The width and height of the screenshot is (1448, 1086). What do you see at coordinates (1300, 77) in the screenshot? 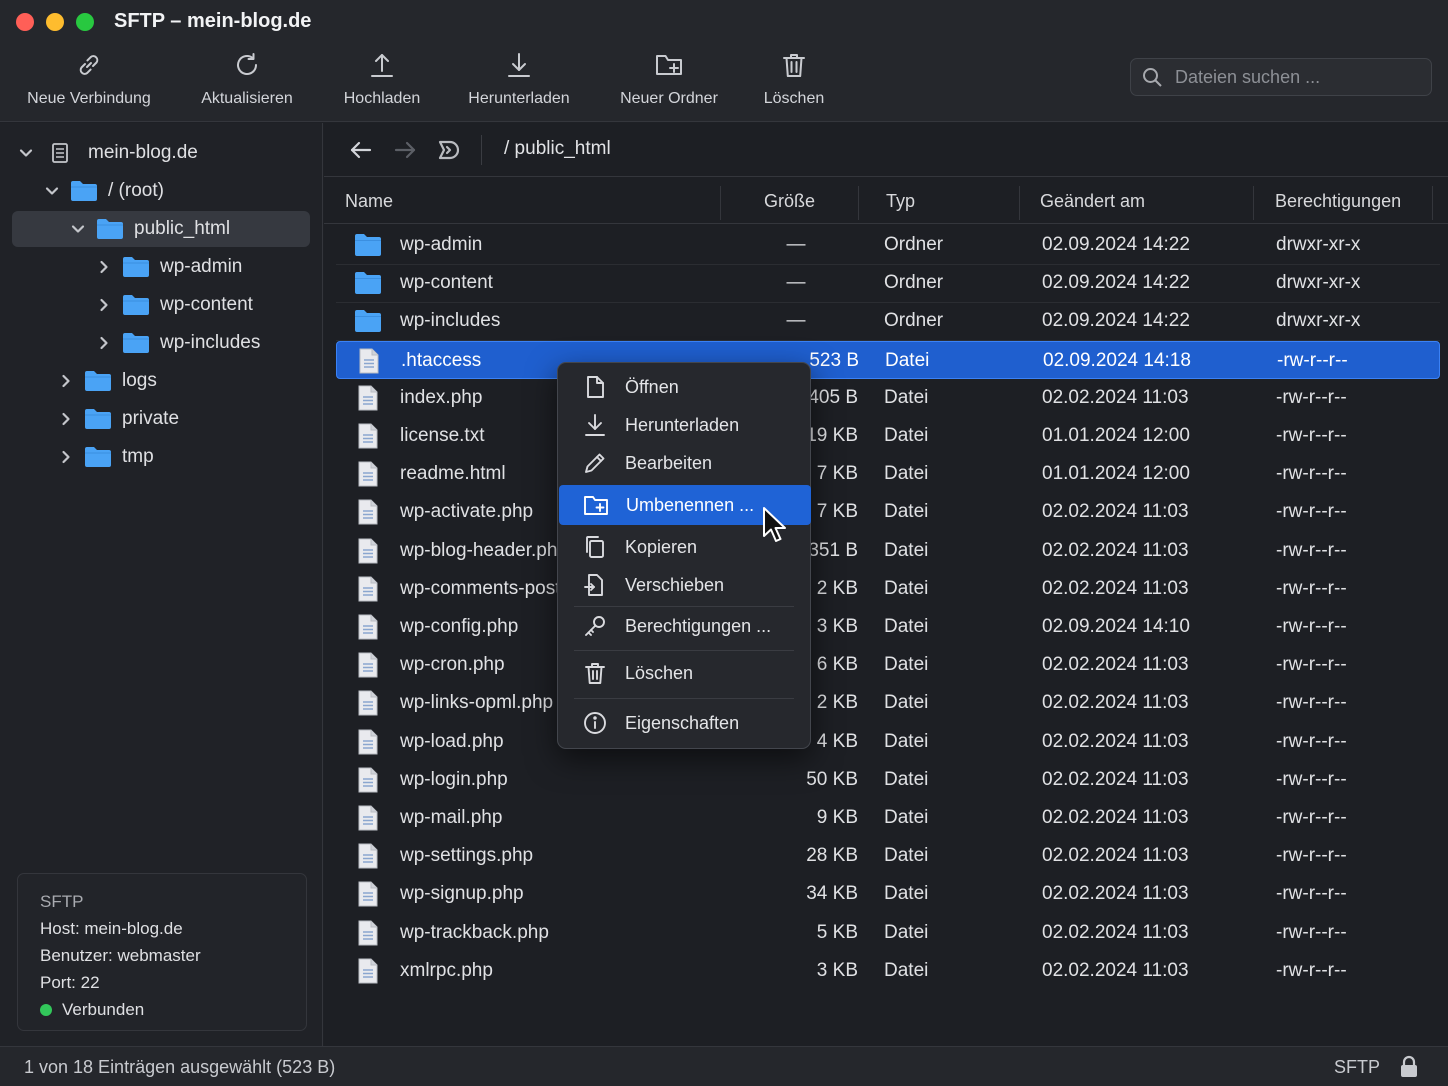
I see `search-input` at bounding box center [1300, 77].